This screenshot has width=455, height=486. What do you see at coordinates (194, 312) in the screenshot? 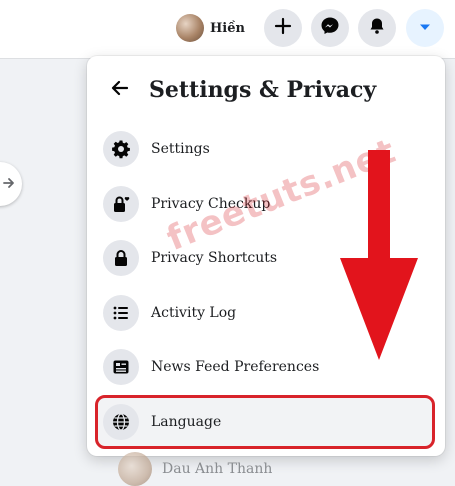
I see `menu-item-label: Activity Log` at bounding box center [194, 312].